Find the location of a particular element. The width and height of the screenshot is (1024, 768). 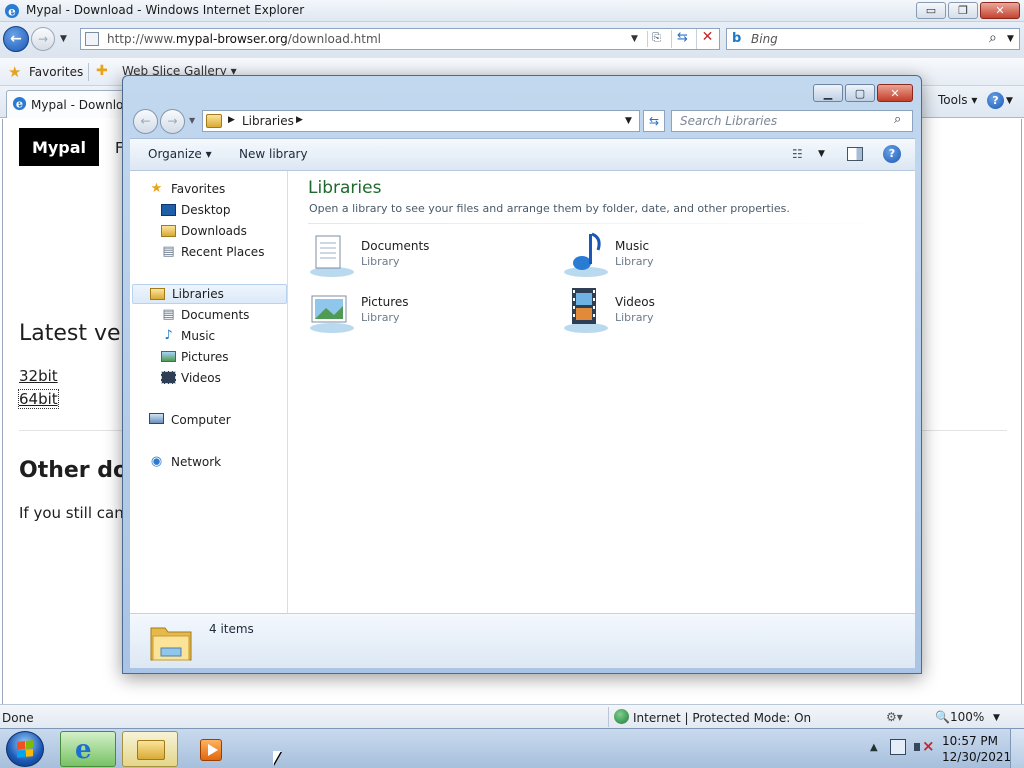

refresh-icon: ⇆ is located at coordinates (682, 39).